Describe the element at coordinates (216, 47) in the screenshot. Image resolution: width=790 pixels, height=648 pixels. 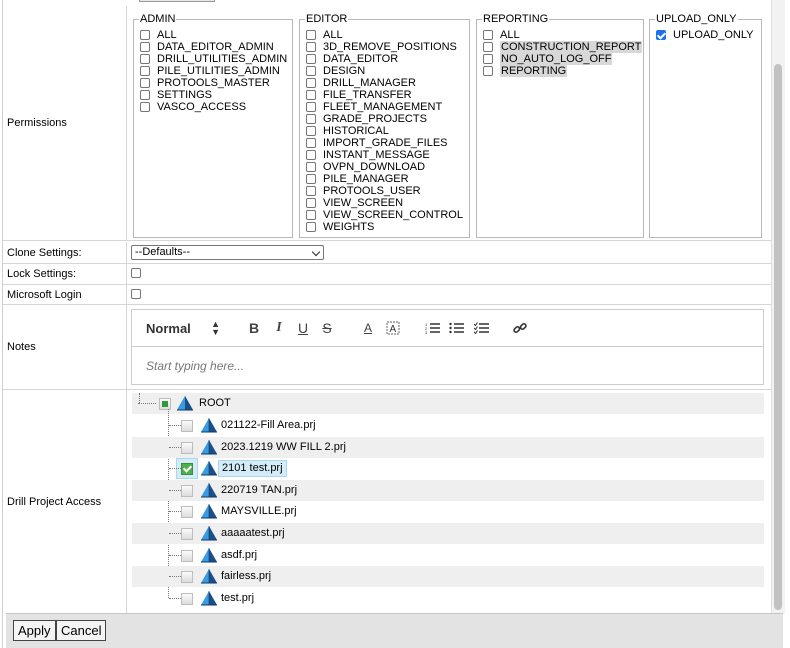
I see `permission-option: DATA_EDITOR_ADMIN` at that location.